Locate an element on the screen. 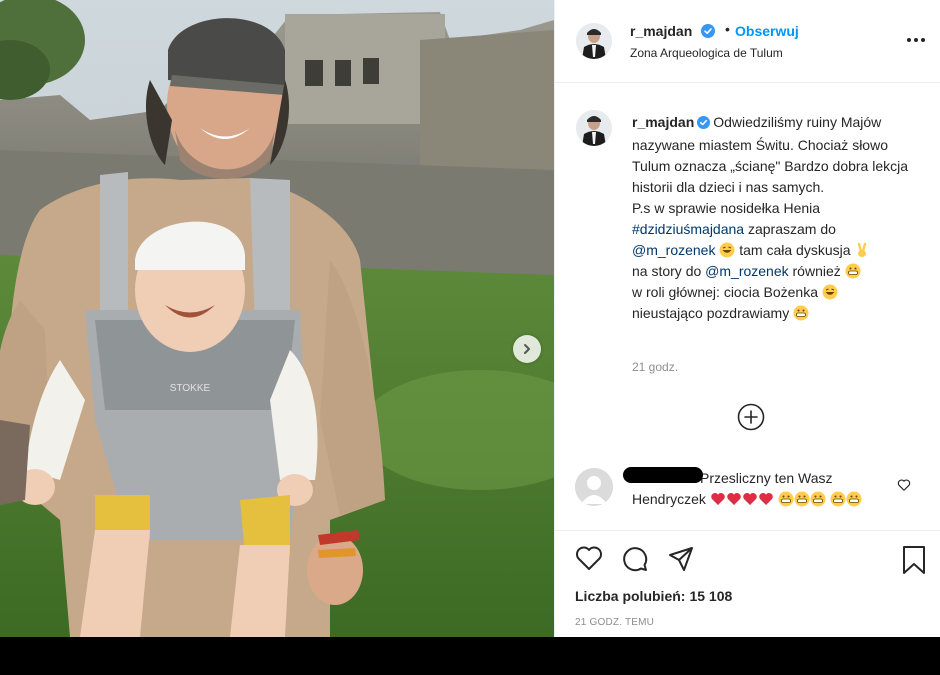  commenter-avatar is located at coordinates (594, 487).